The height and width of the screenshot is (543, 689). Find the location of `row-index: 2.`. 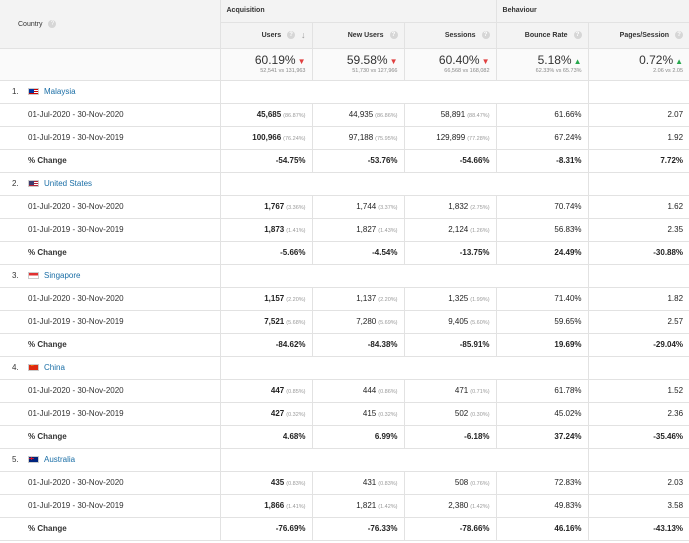

row-index: 2. is located at coordinates (15, 183).